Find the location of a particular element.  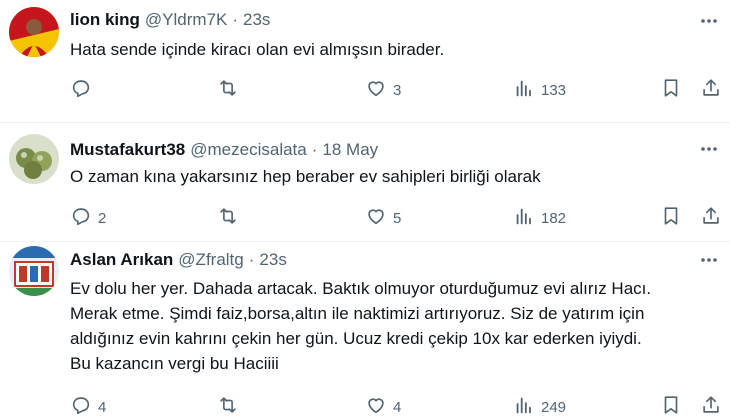

like-button: 3 is located at coordinates (383, 90).